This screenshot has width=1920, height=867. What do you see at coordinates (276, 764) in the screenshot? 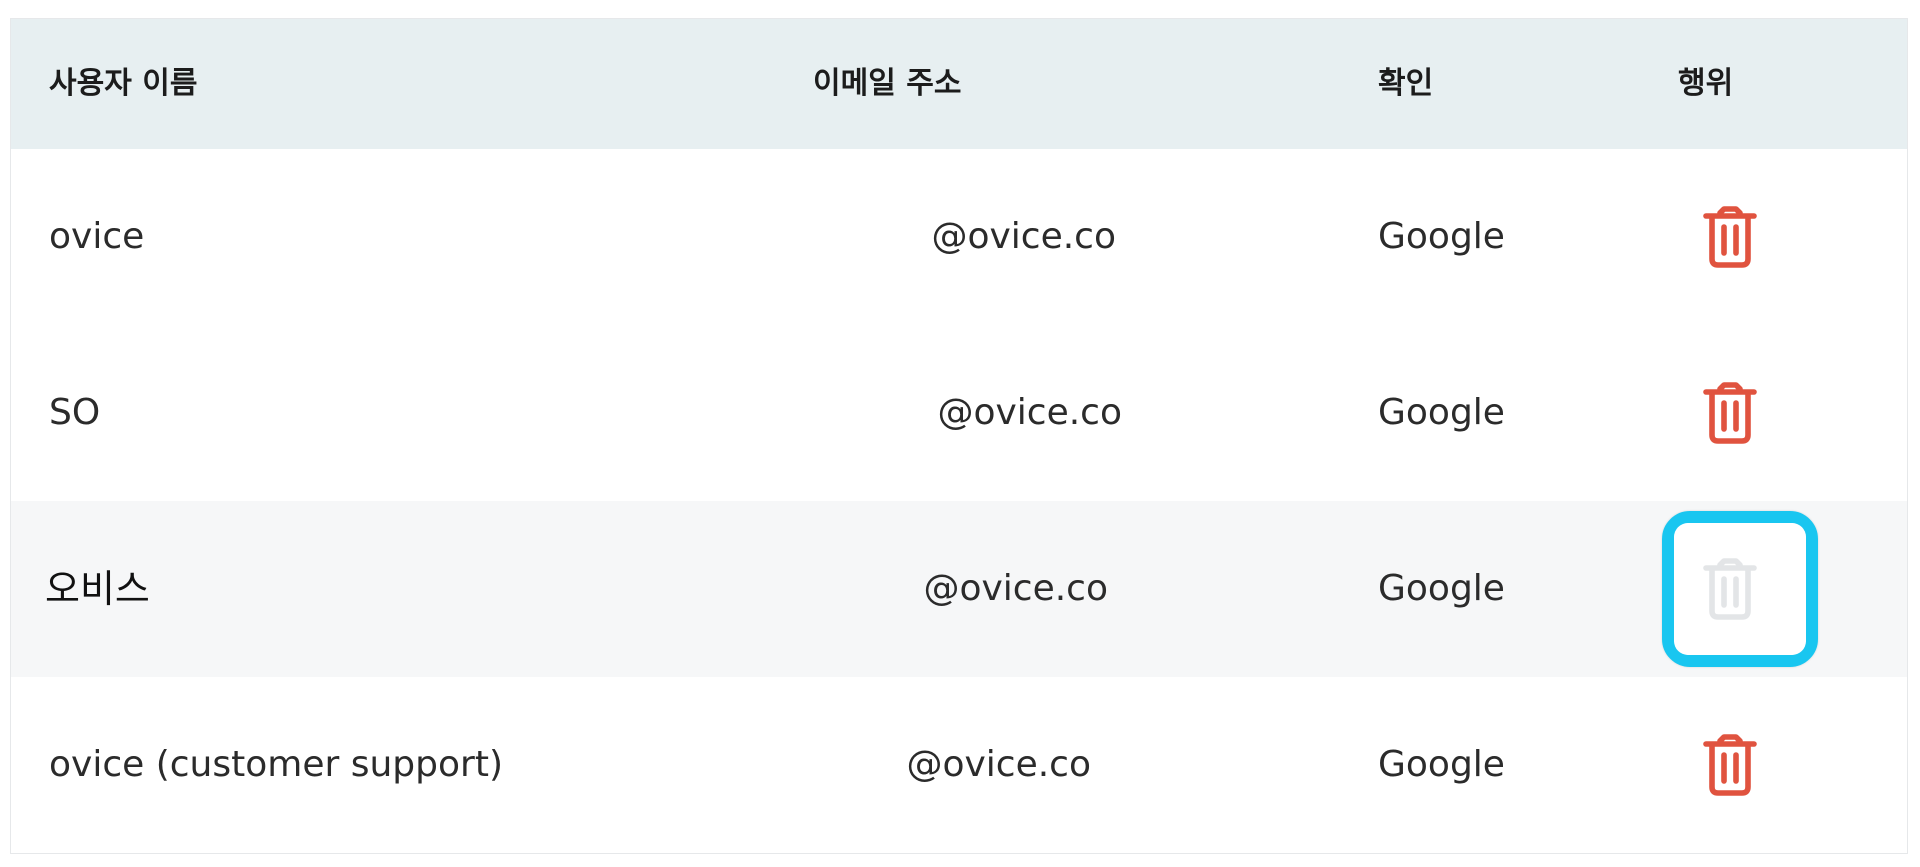
I see `username-cell: ovice (customer support)` at bounding box center [276, 764].